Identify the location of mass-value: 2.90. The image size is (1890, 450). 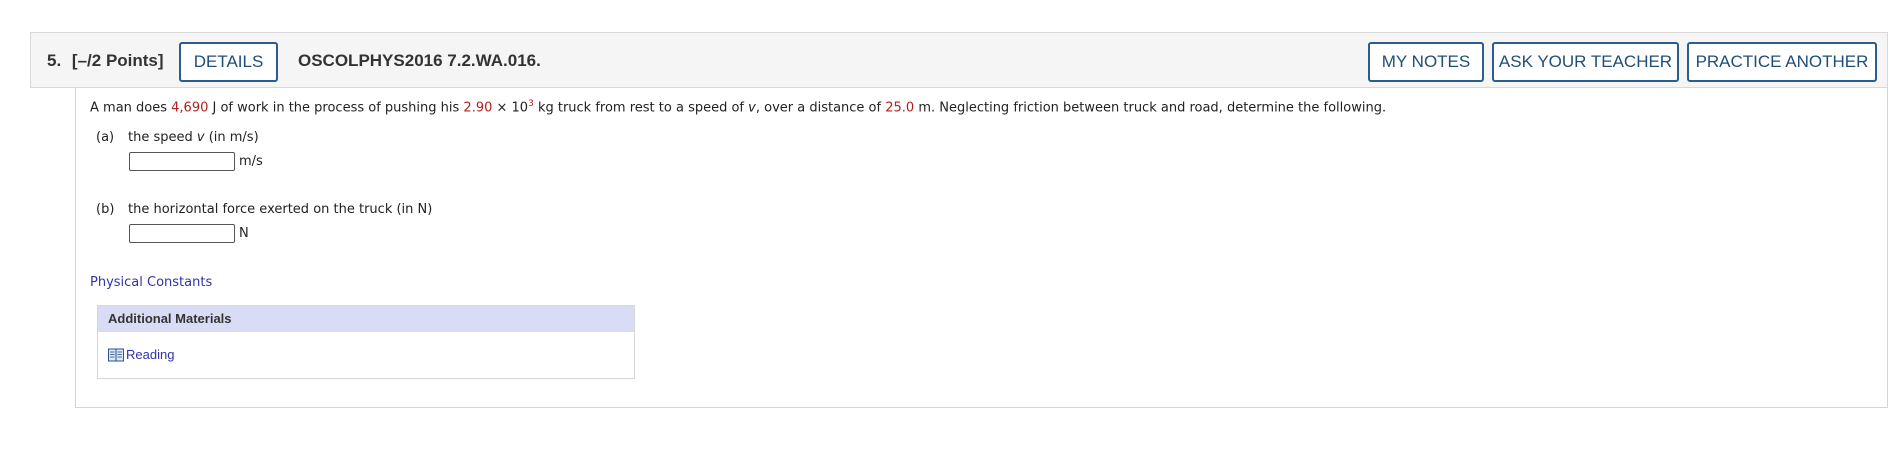
(478, 108).